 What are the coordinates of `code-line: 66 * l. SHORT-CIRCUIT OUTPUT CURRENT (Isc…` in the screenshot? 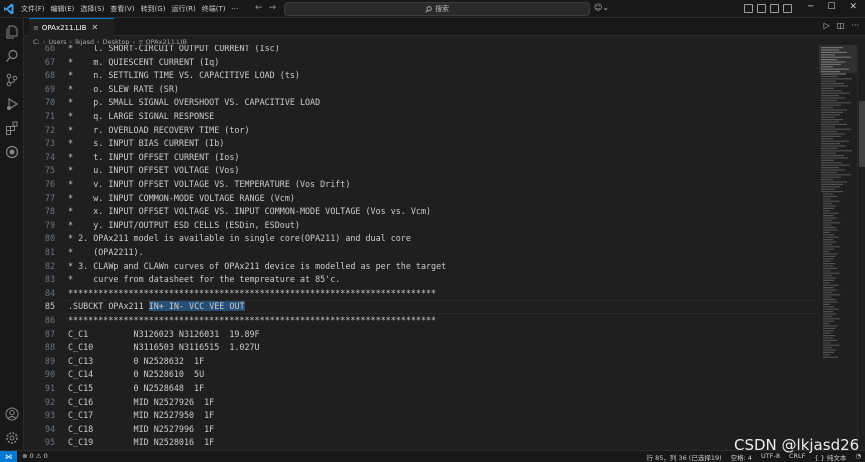 It's located at (421, 50).